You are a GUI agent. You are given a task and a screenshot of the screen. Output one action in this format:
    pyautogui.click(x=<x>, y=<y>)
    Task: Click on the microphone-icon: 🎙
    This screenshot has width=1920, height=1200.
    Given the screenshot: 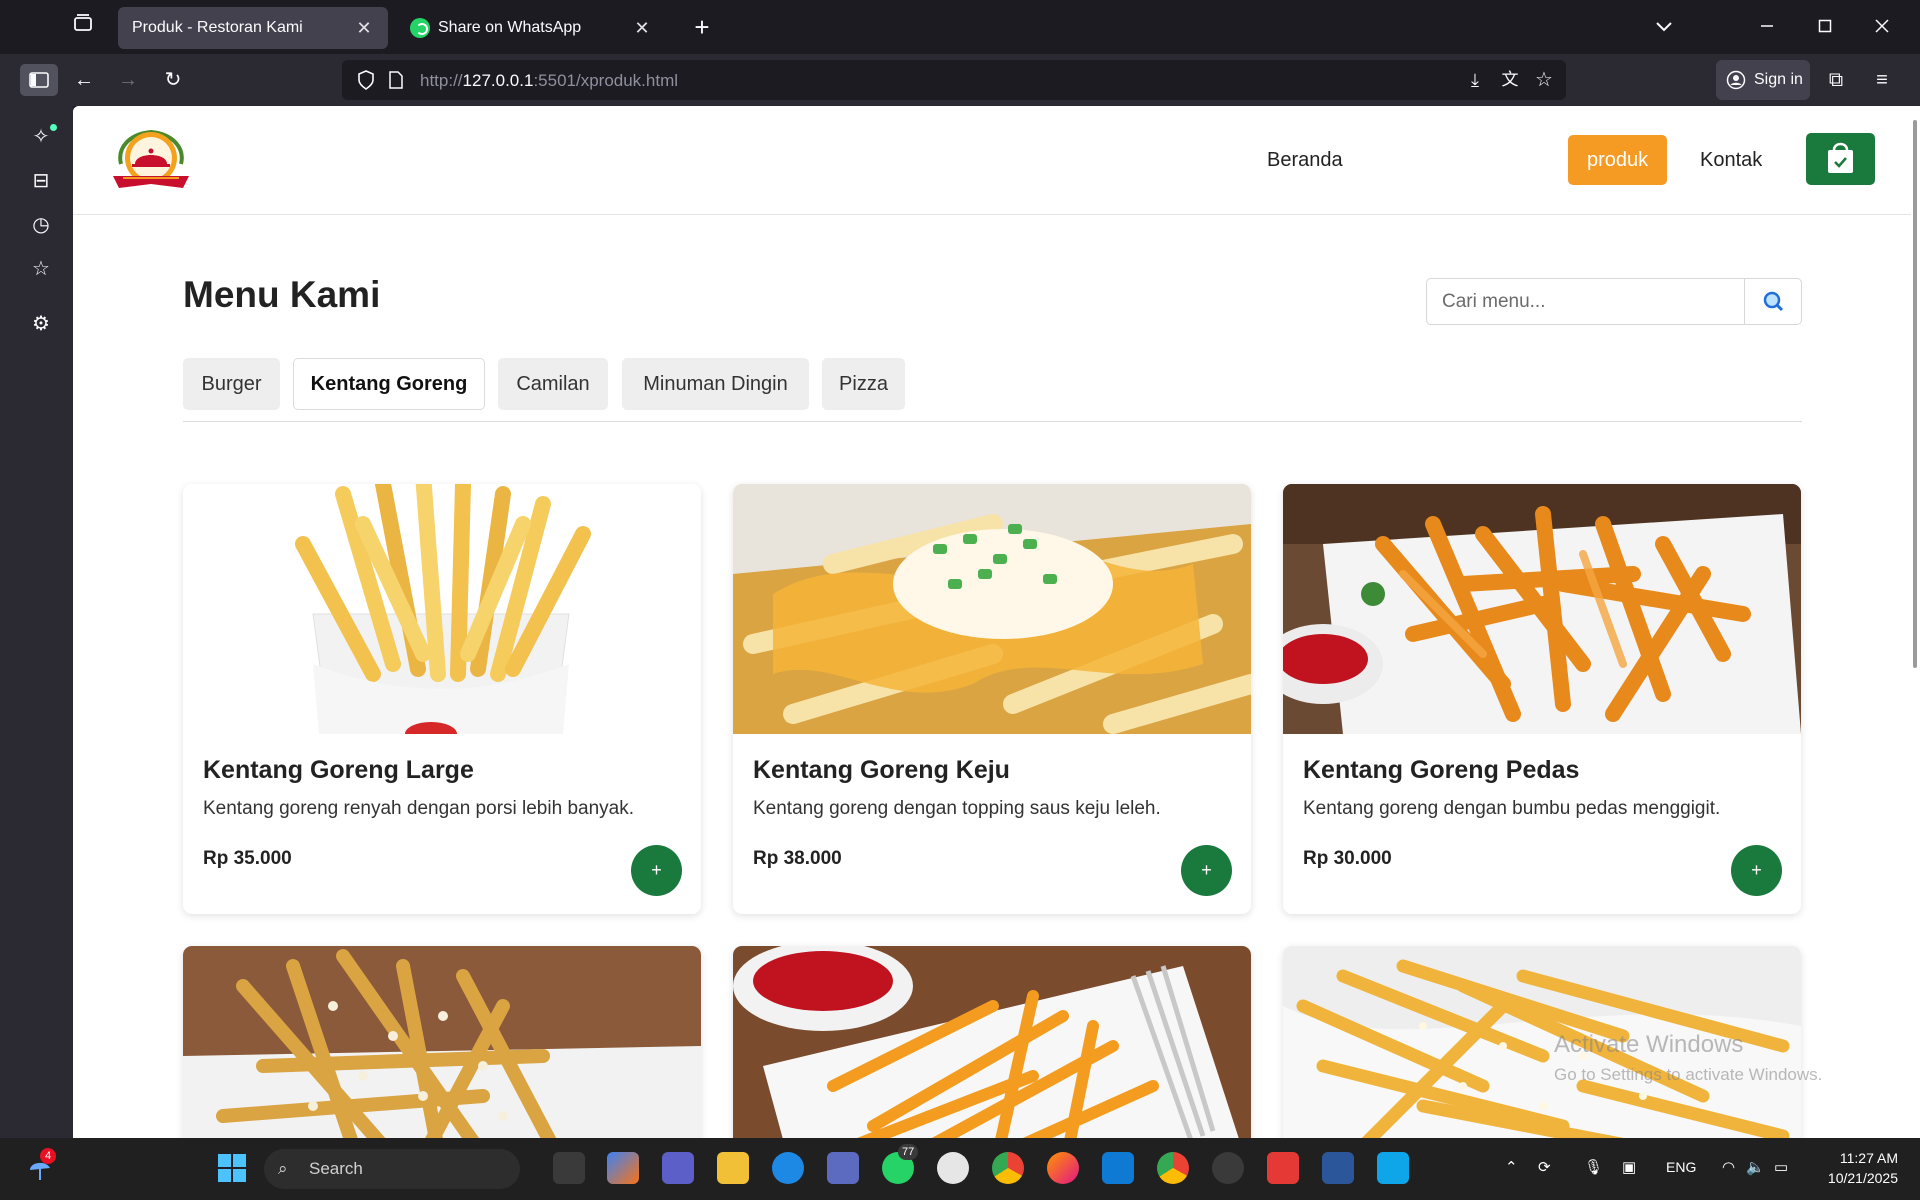 What is the action you would take?
    pyautogui.click(x=1593, y=1167)
    